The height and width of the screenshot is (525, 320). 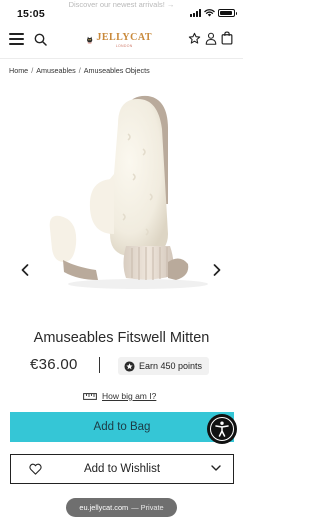 What do you see at coordinates (25, 270) in the screenshot?
I see `prev-image-button` at bounding box center [25, 270].